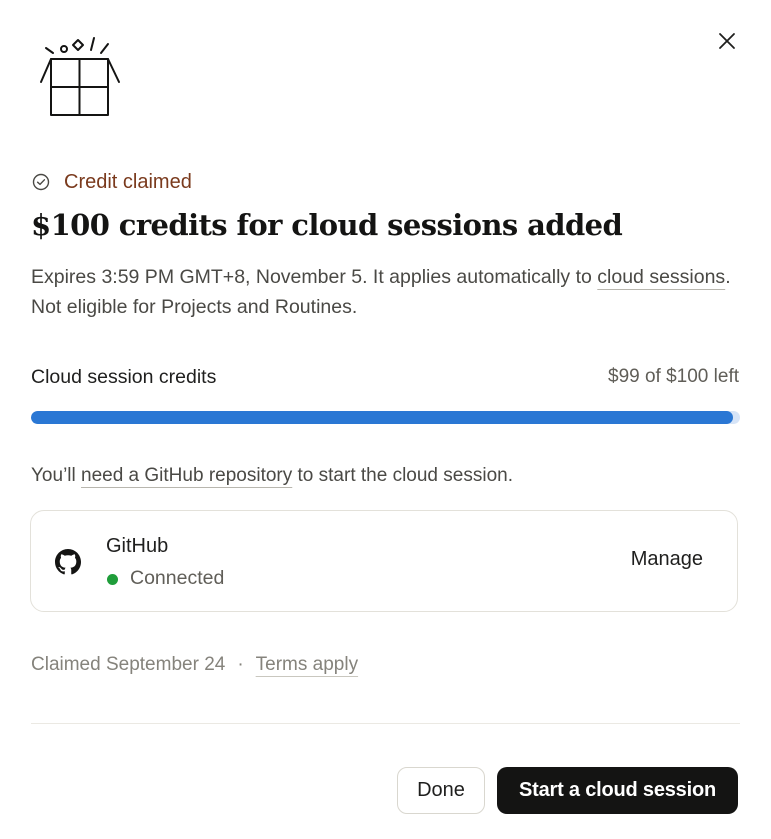  Describe the element at coordinates (384, 561) in the screenshot. I see `github-connection-card: GitHub Connected Manage` at that location.